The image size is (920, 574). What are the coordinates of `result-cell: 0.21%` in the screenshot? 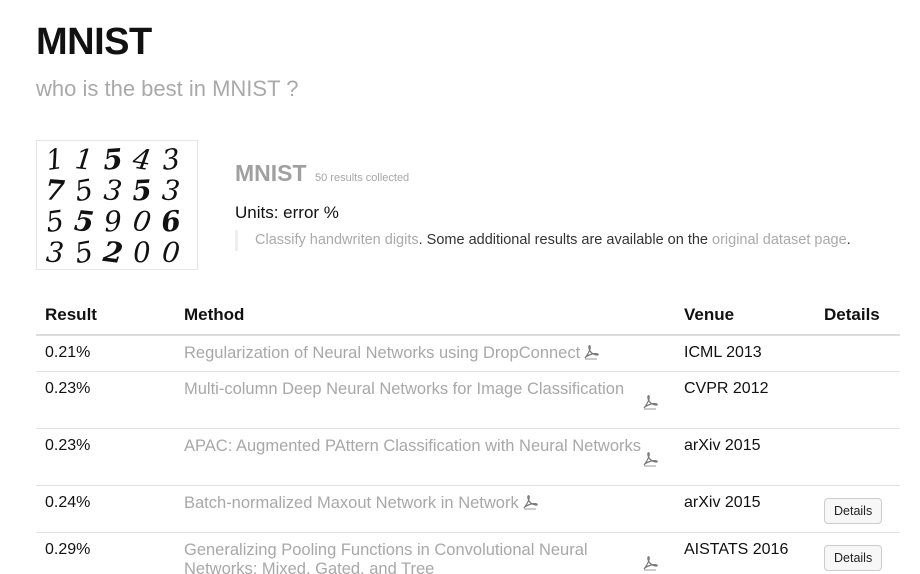 It's located at (105, 353).